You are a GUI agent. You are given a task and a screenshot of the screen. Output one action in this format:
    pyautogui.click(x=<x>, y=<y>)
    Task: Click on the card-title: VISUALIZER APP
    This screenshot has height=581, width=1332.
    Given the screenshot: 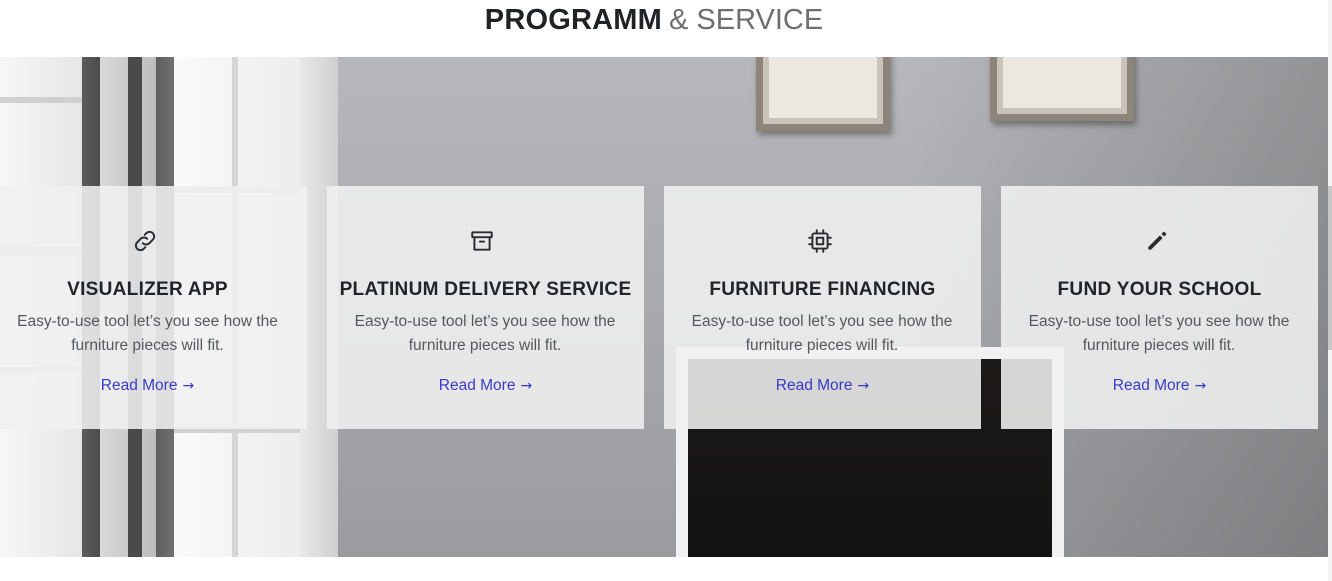 What is the action you would take?
    pyautogui.click(x=147, y=289)
    